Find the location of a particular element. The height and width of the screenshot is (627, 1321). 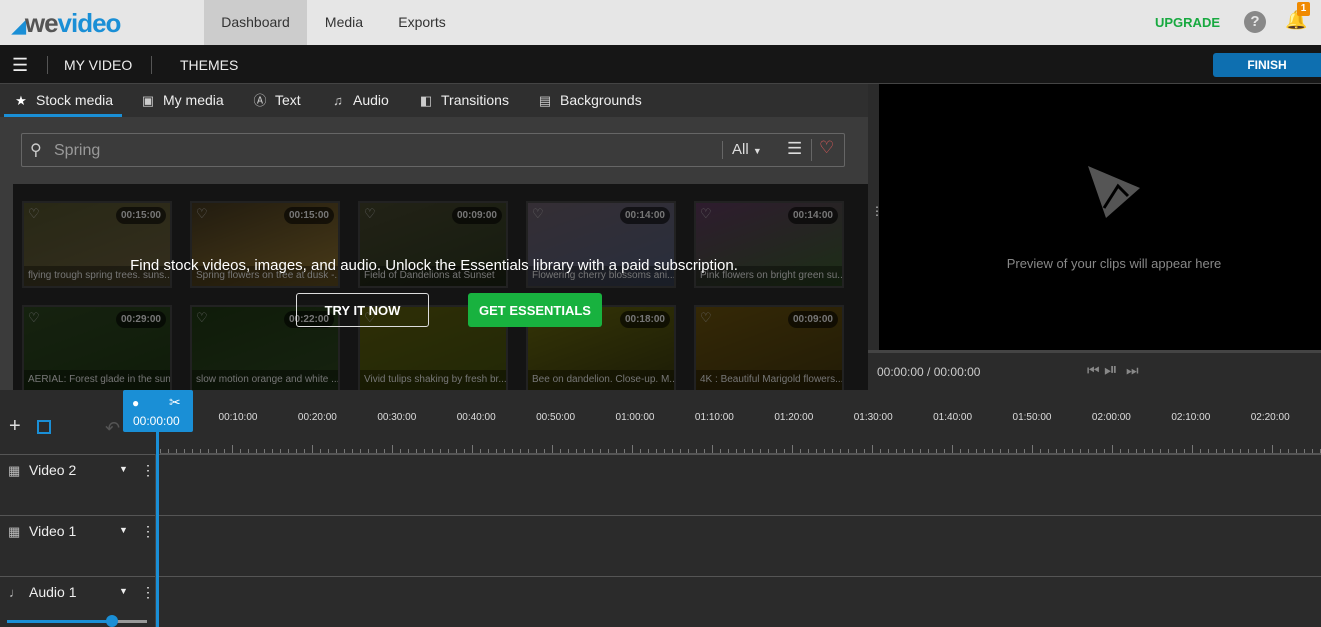

filter-select: All ▼ is located at coordinates (747, 149).